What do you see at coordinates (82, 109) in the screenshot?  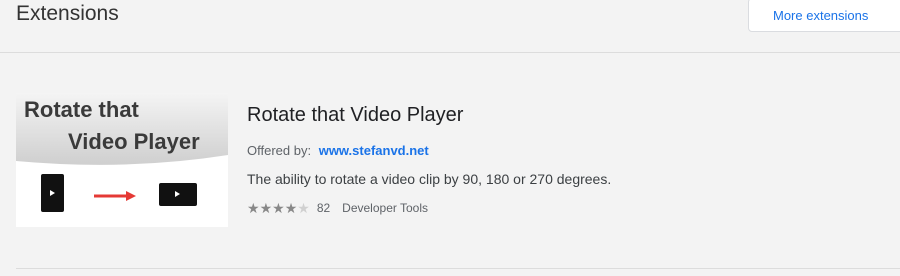 I see `thumbnail-title-line1: Rotate that` at bounding box center [82, 109].